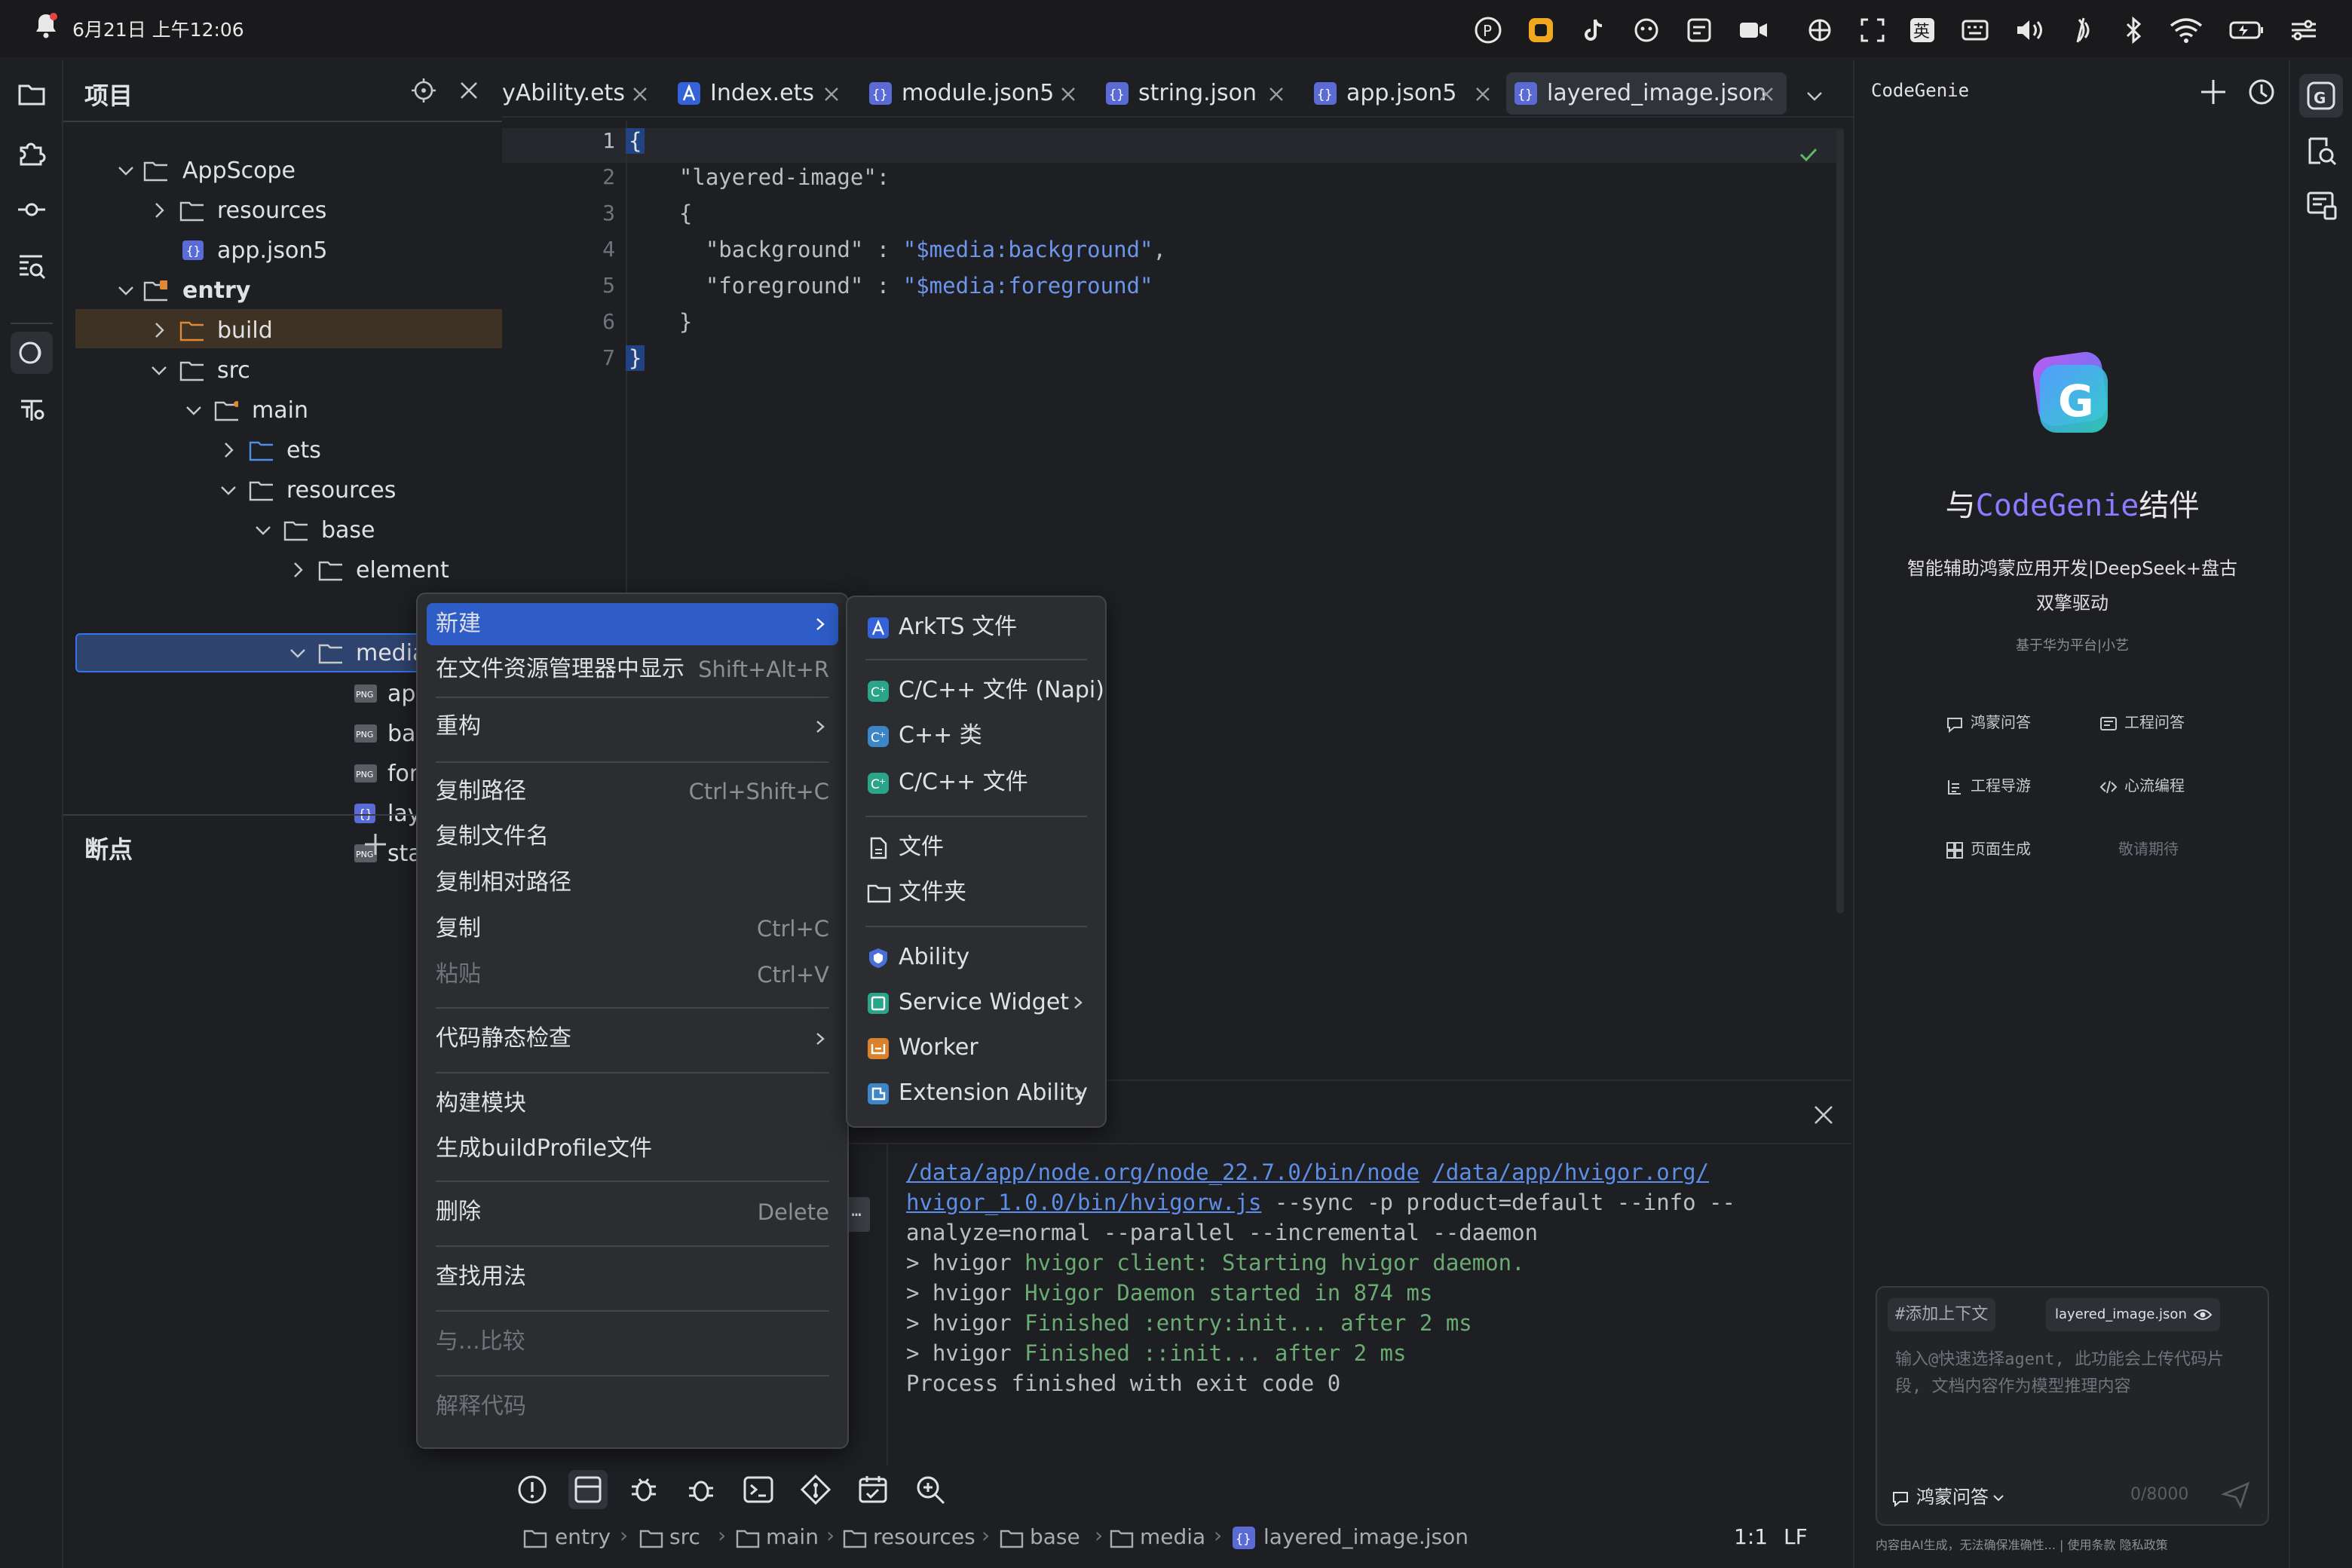 The height and width of the screenshot is (1568, 2352). Describe the element at coordinates (1699, 30) in the screenshot. I see `note-icon` at that location.